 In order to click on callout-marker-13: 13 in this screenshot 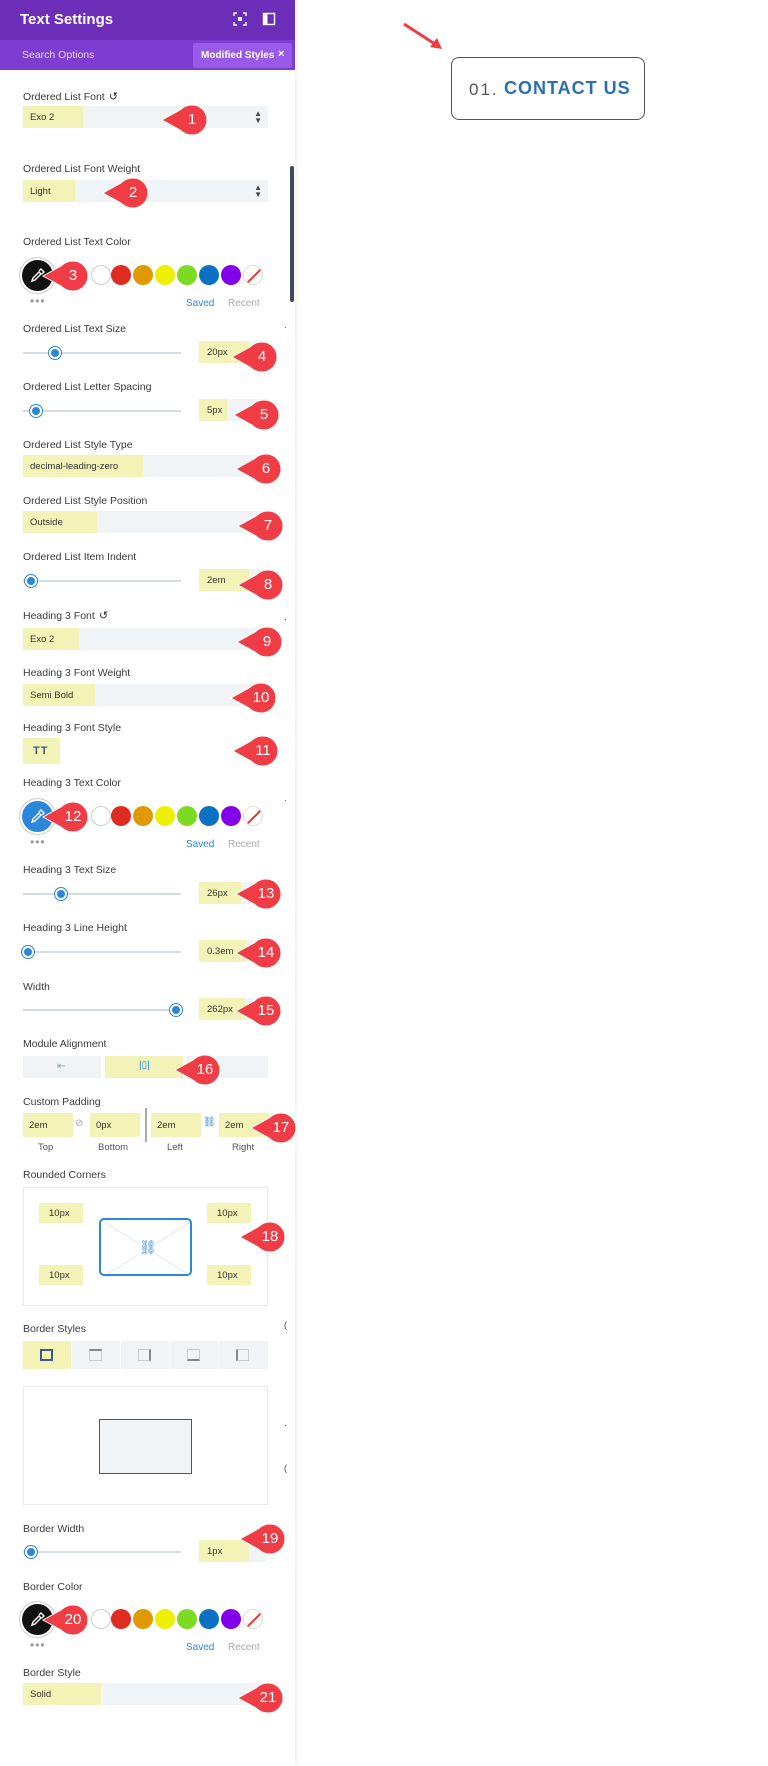, I will do `click(259, 894)`.